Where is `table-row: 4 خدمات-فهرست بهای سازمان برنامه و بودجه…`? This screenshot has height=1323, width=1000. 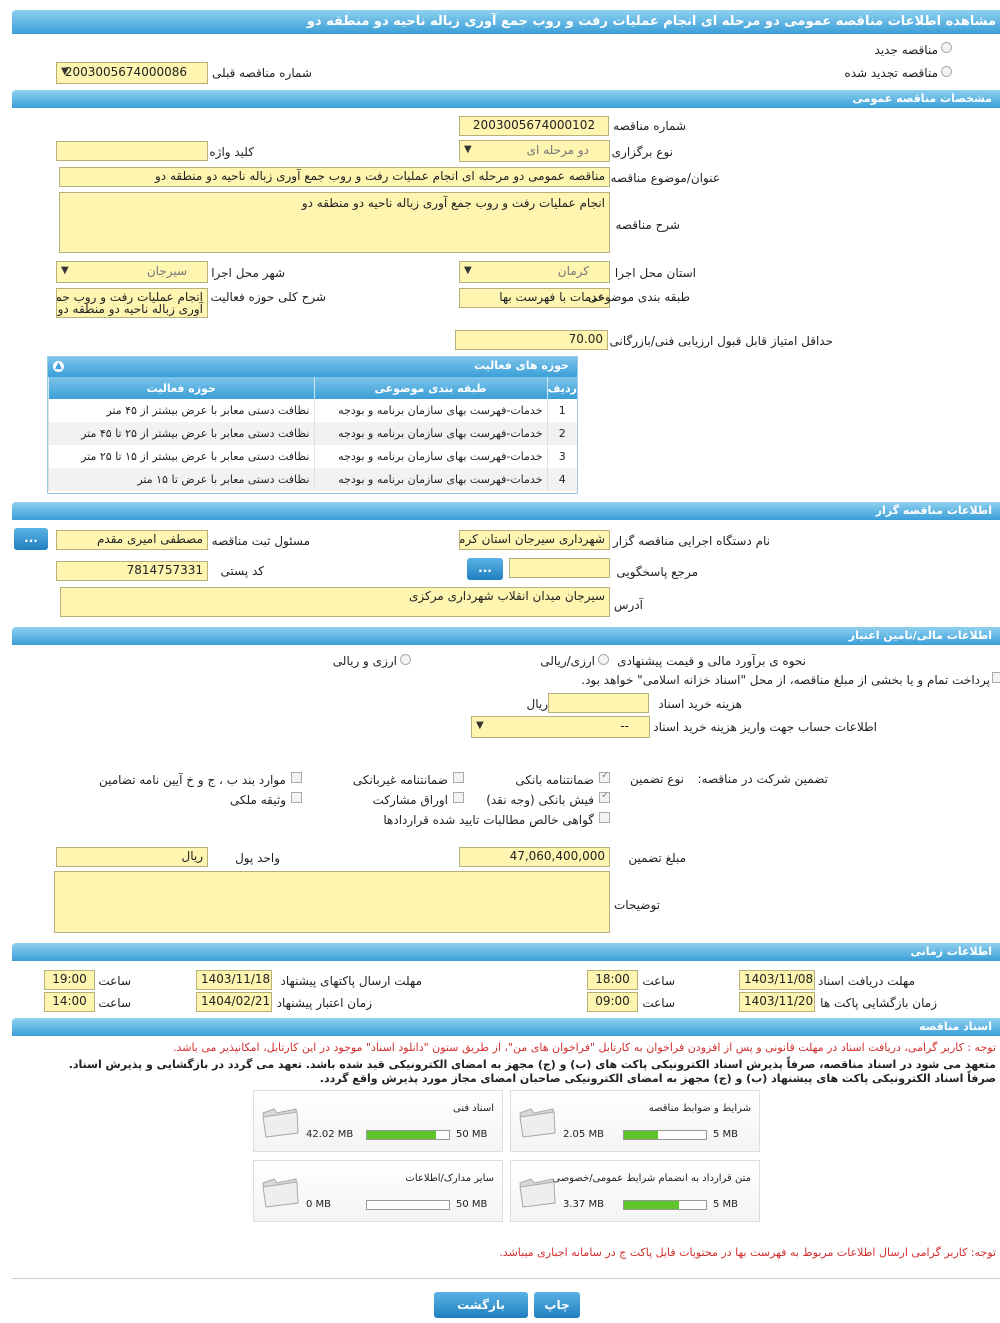
table-row: 4 خدمات-فهرست بهای سازمان برنامه و بودجه… is located at coordinates (312, 479).